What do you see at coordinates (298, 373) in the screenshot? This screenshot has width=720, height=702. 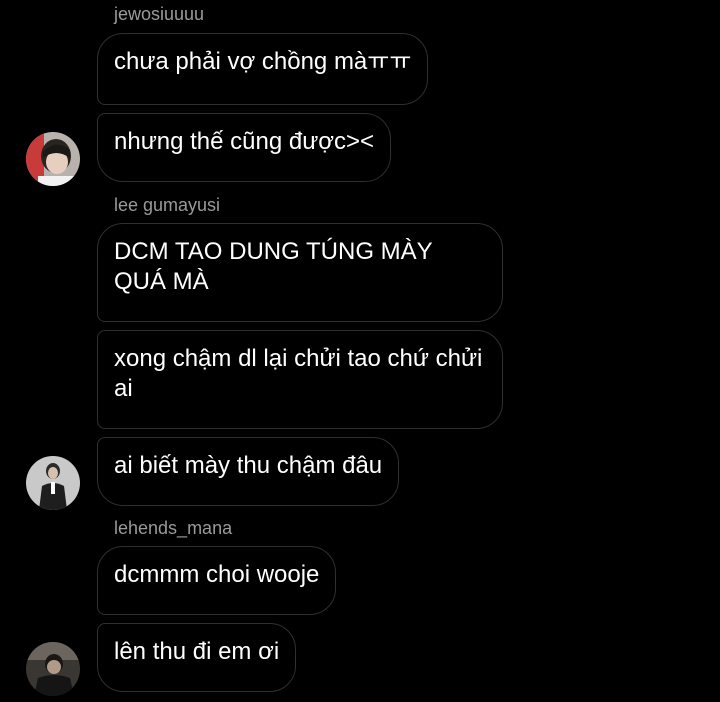 I see `message-text: xong chậm dl lại chửi tao chứ chửi ai` at bounding box center [298, 373].